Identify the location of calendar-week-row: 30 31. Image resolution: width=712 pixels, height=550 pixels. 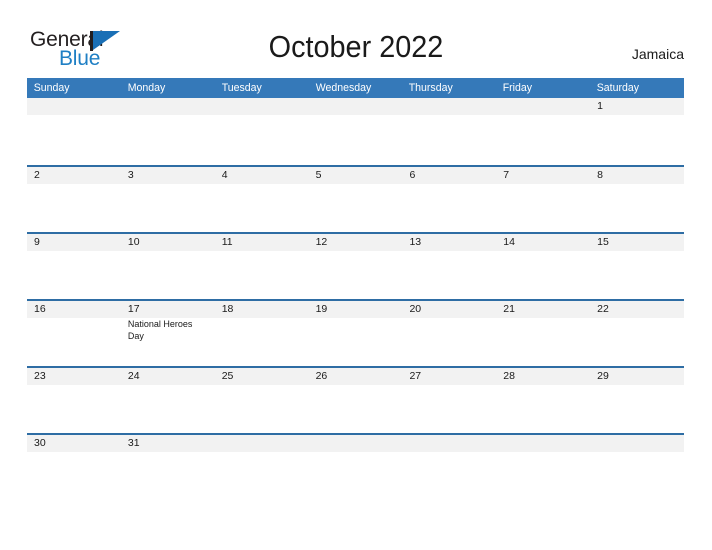
(355, 466).